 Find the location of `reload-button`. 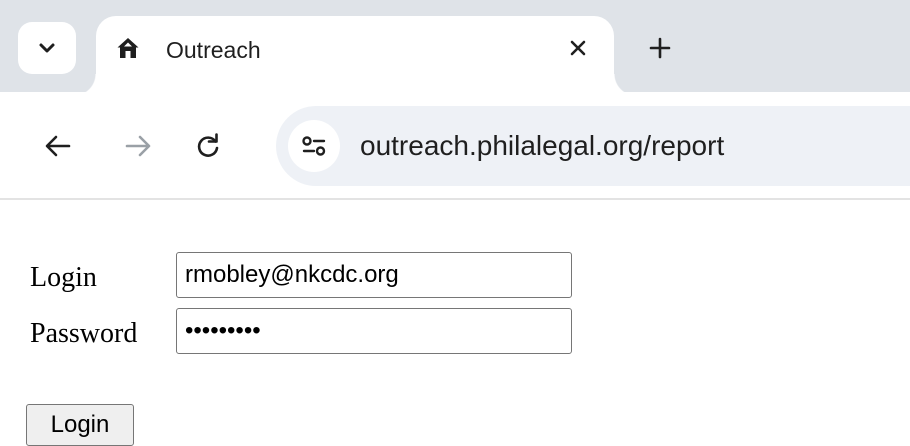

reload-button is located at coordinates (208, 146).